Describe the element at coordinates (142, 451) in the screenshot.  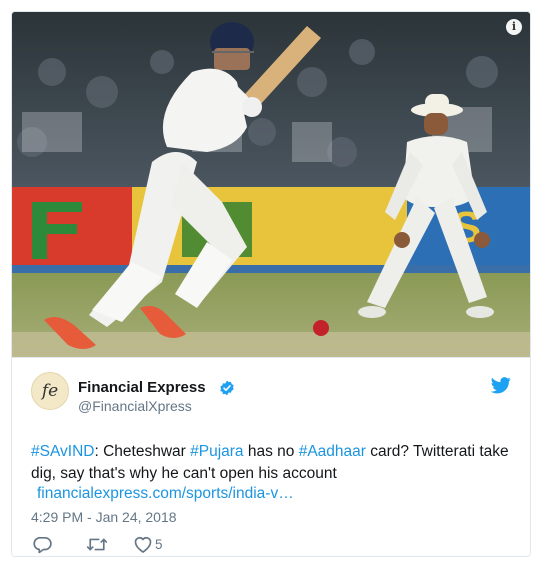
I see `tweet-text-part: : Cheteshwar` at that location.